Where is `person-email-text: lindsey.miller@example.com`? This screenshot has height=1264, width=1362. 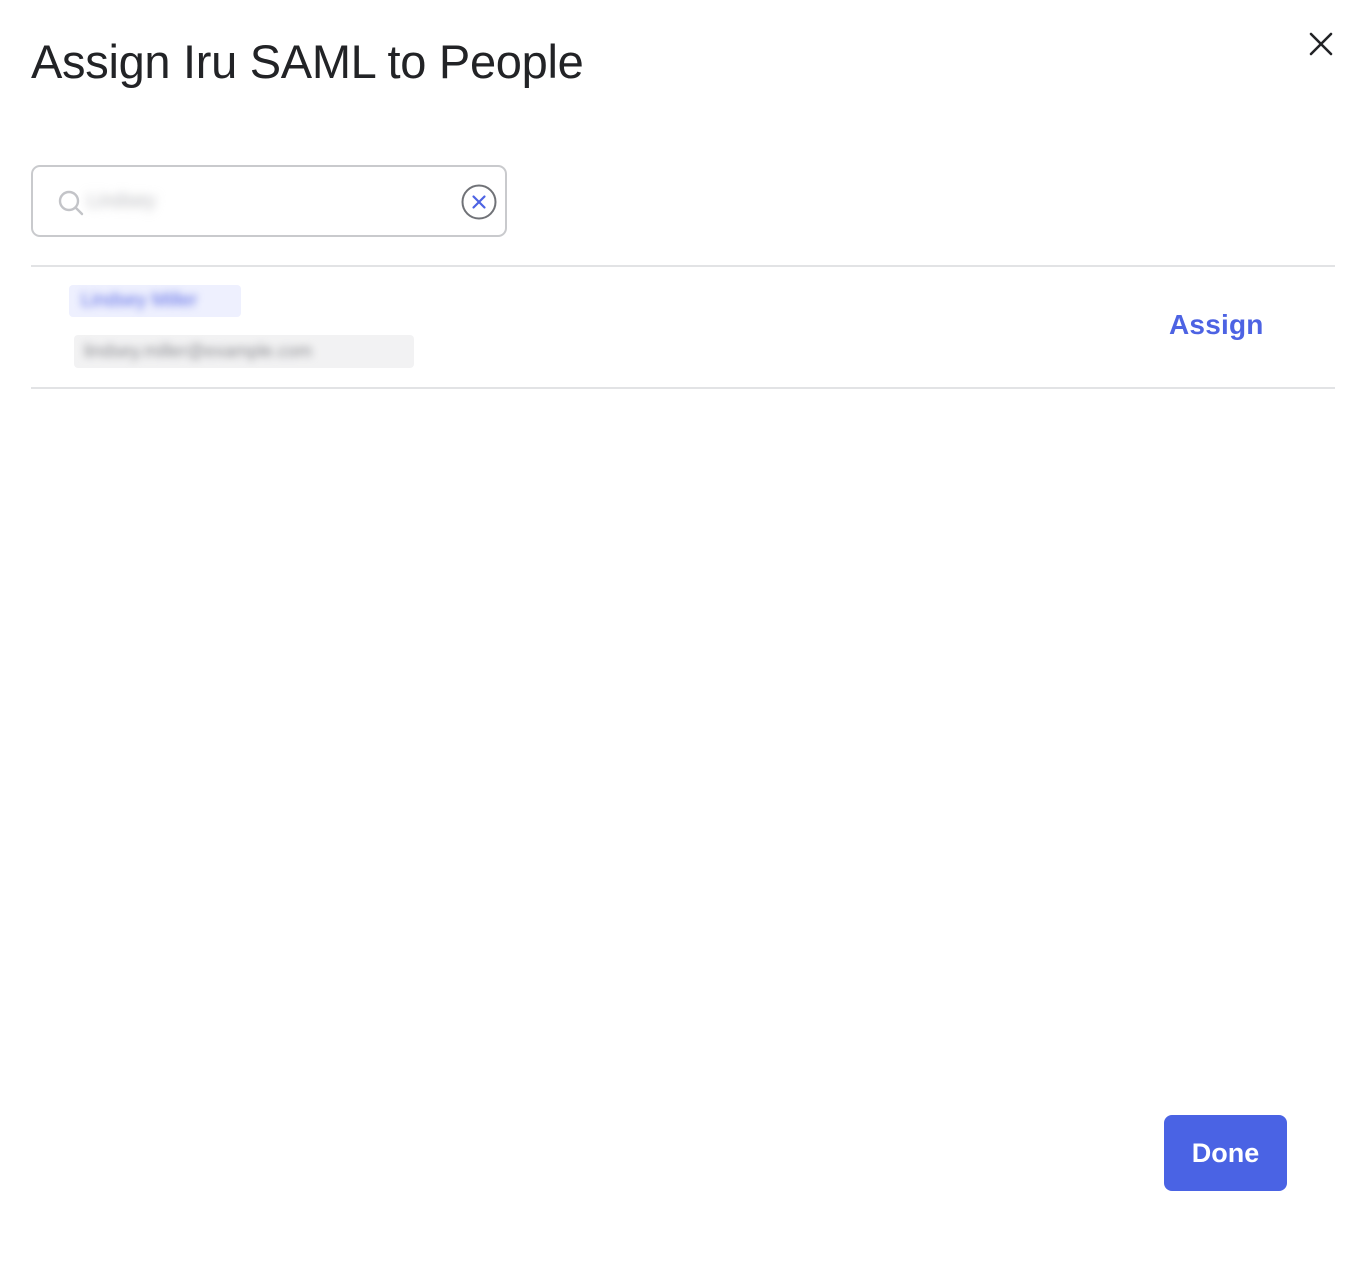 person-email-text: lindsey.miller@example.com is located at coordinates (198, 351).